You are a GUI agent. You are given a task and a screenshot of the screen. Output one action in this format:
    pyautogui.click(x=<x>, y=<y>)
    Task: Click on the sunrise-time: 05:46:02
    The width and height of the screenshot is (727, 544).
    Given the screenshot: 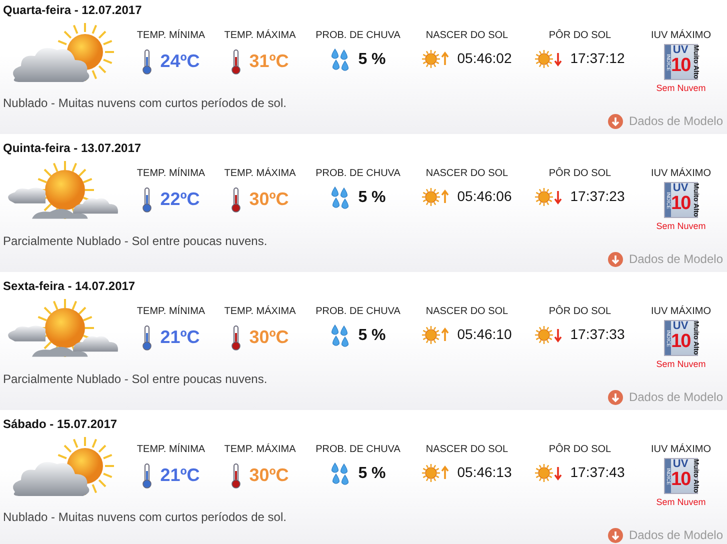 What is the action you would take?
    pyautogui.click(x=484, y=58)
    